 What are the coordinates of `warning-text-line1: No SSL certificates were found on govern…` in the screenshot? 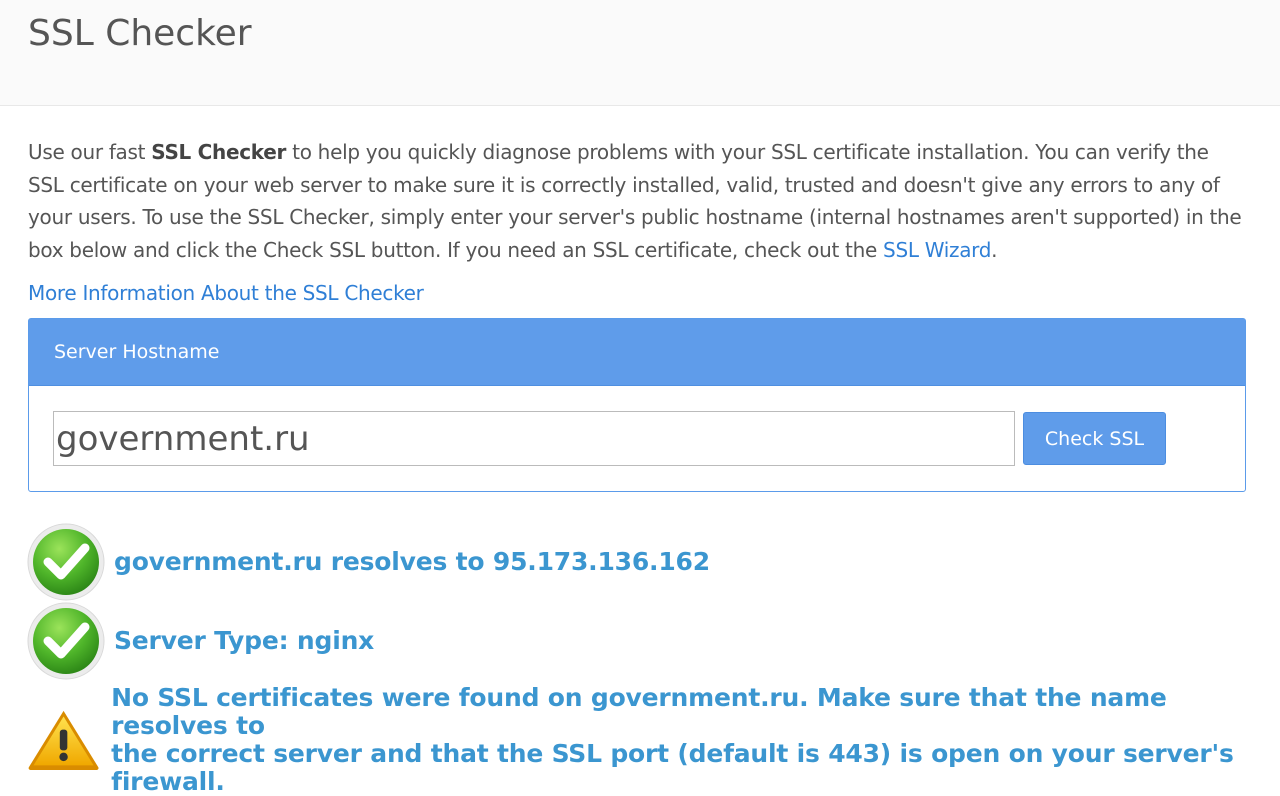 It's located at (639, 711).